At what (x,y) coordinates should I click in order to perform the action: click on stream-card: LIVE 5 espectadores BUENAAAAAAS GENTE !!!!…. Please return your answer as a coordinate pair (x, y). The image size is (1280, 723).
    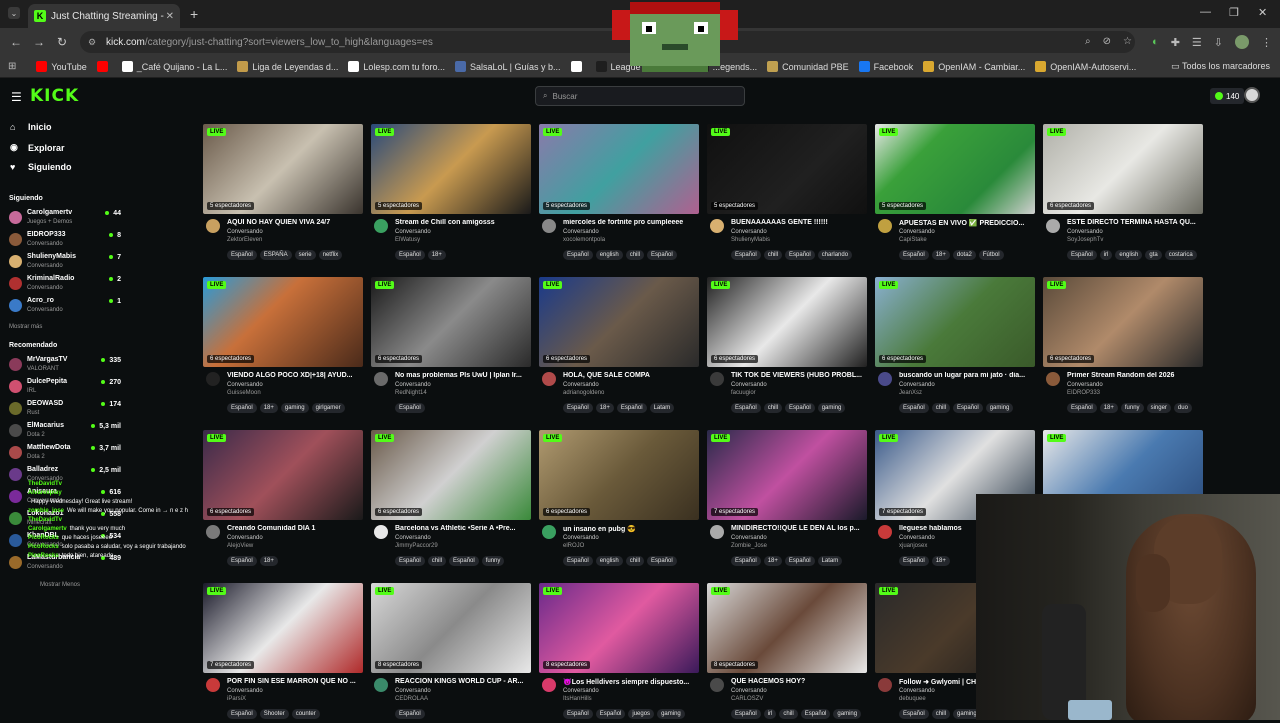
    Looking at the image, I should click on (787, 194).